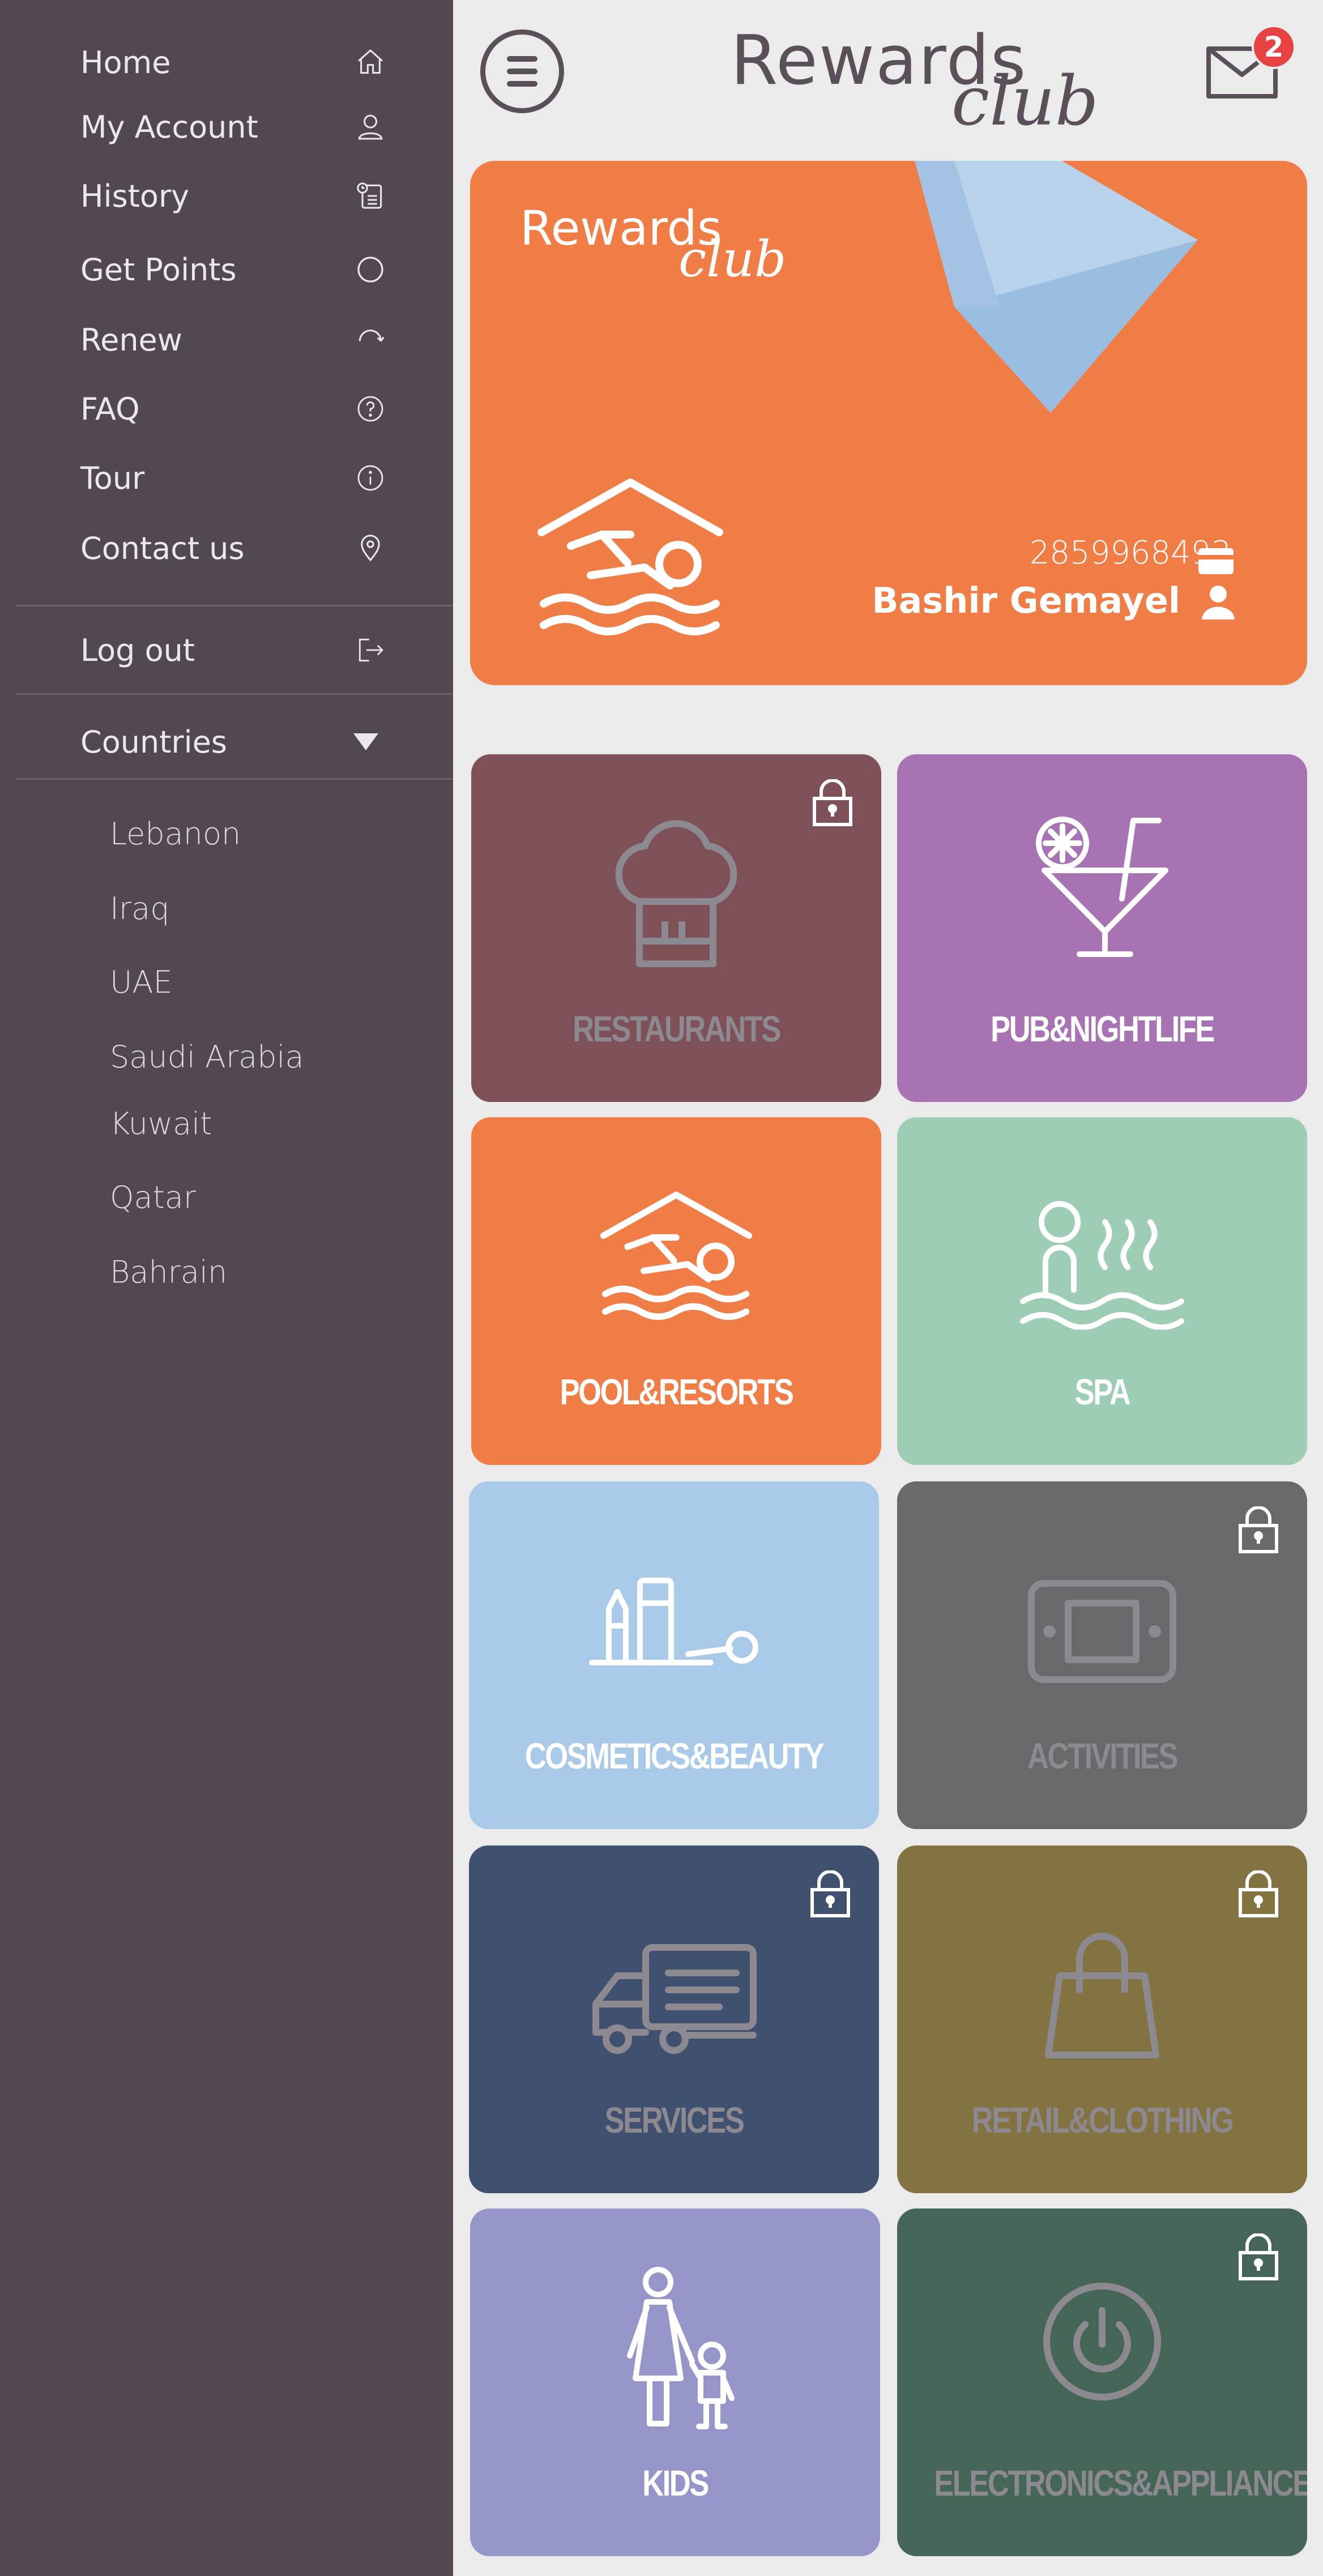  What do you see at coordinates (370, 270) in the screenshot?
I see `circle-icon` at bounding box center [370, 270].